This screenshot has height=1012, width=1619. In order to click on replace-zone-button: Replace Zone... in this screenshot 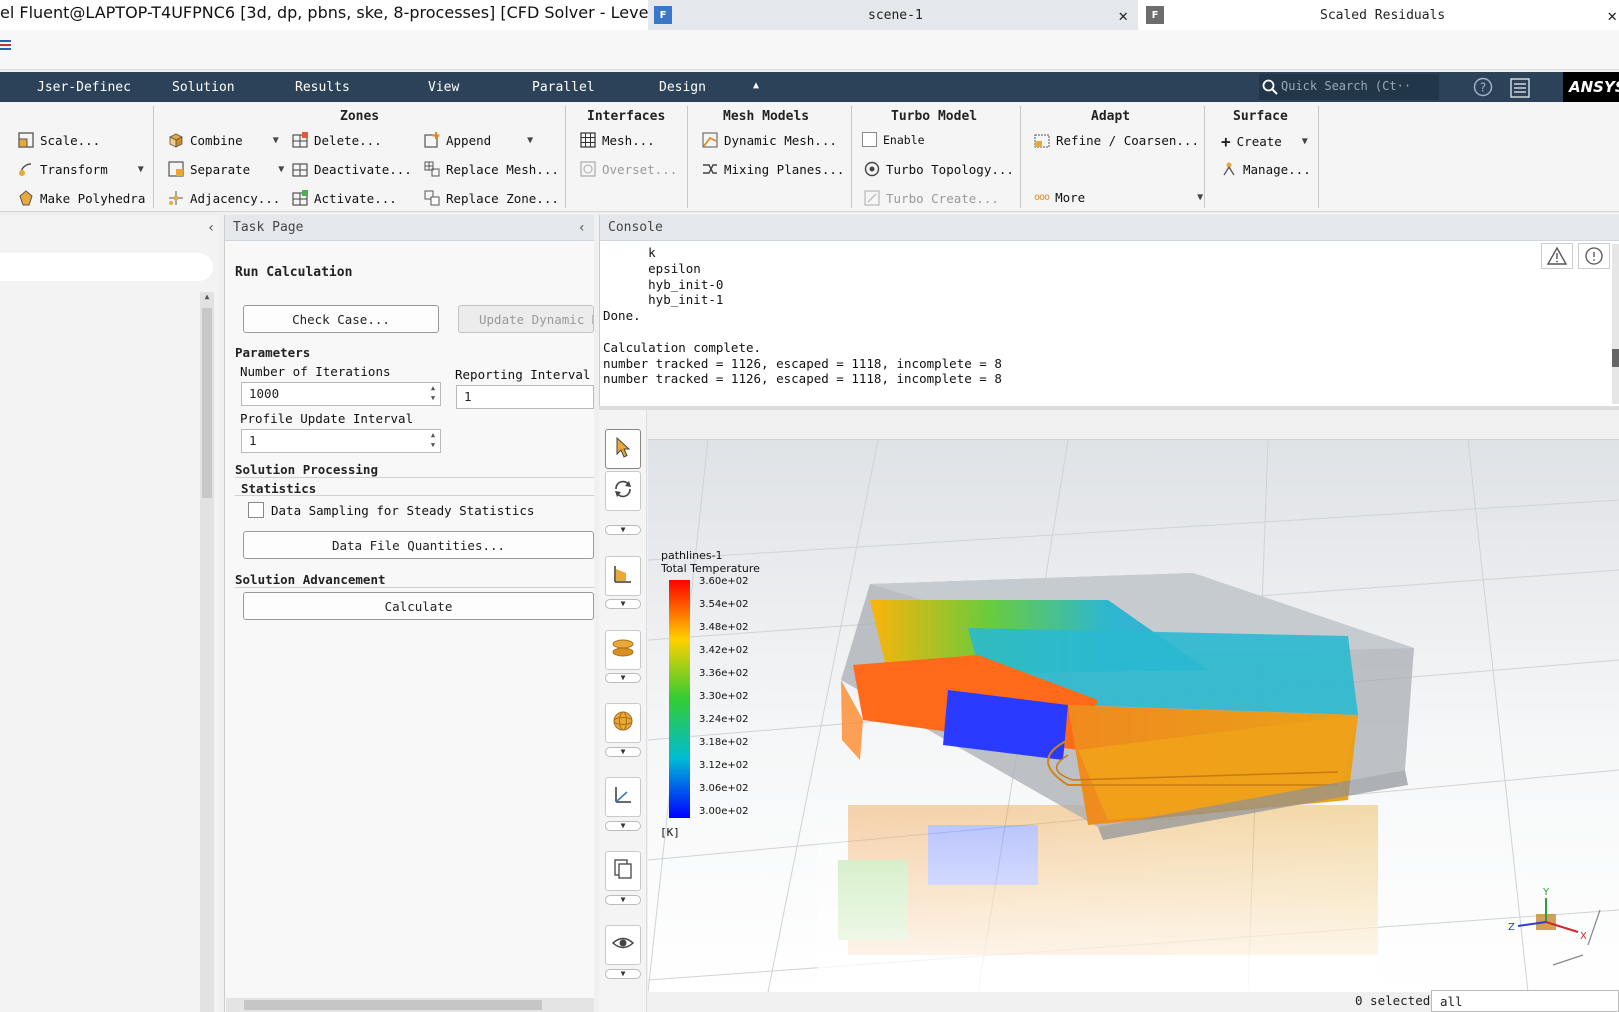, I will do `click(491, 198)`.